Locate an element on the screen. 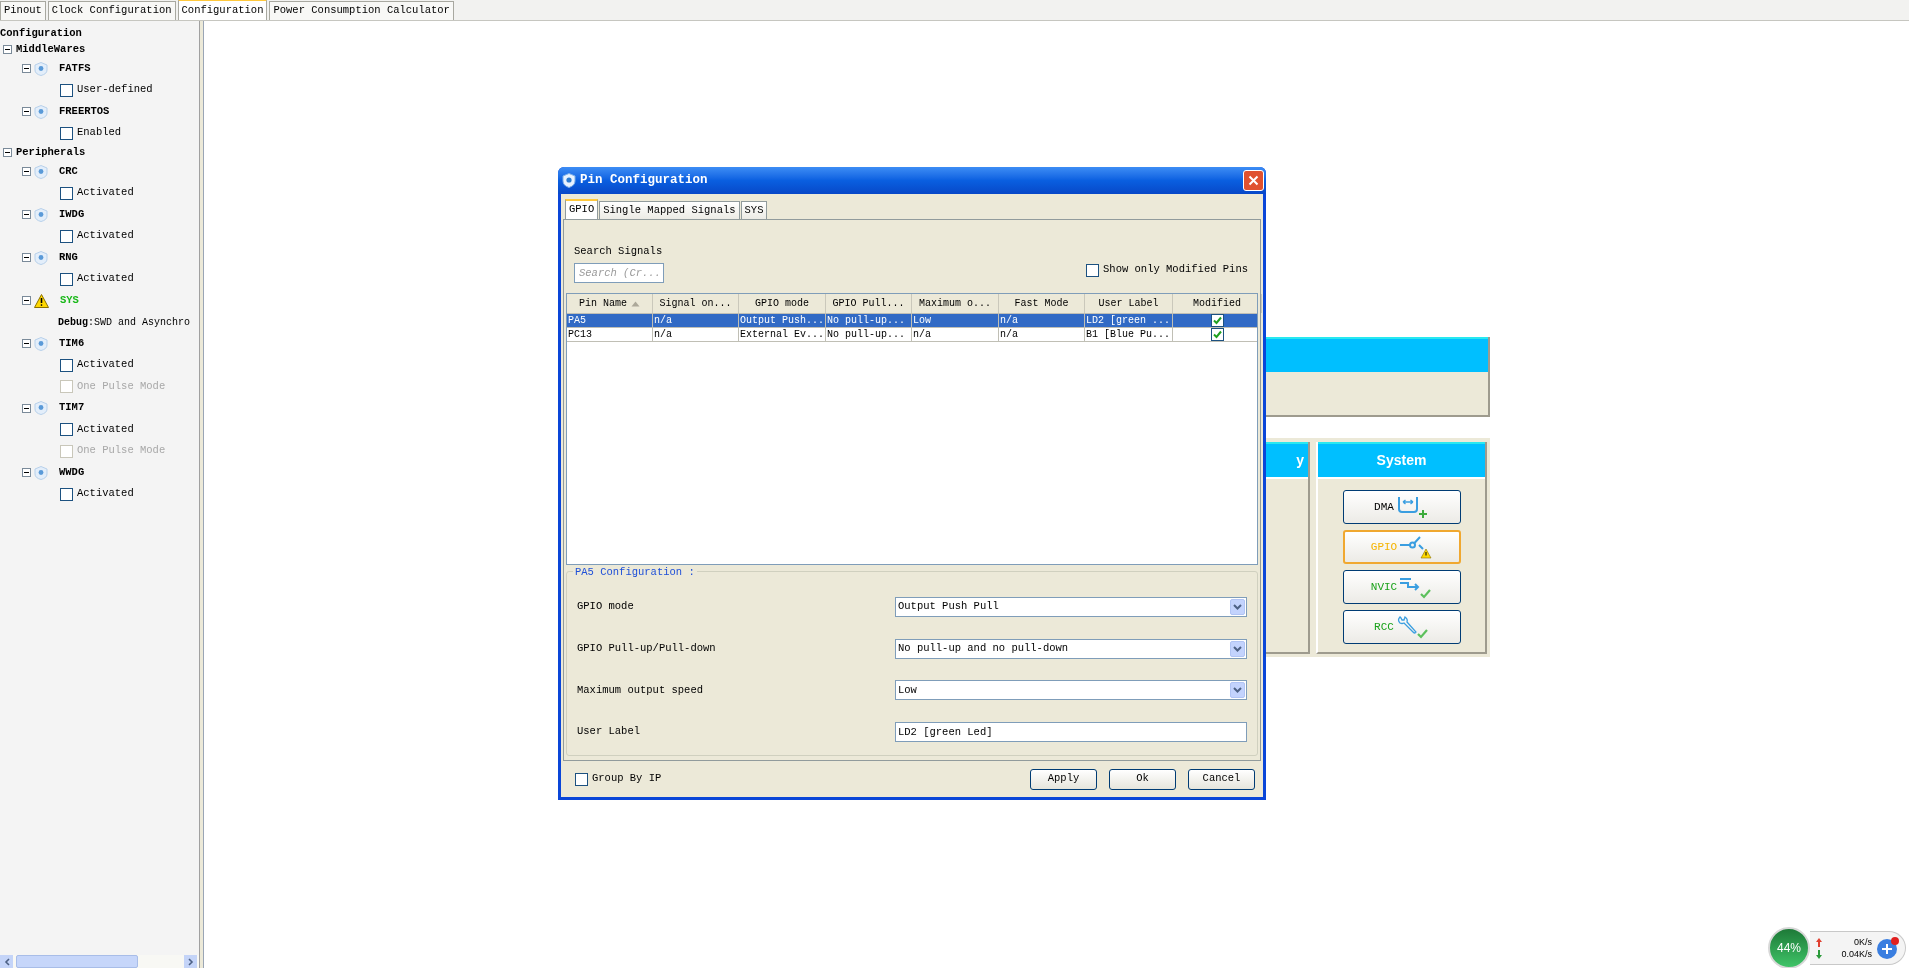 This screenshot has width=1909, height=968. text-field: LD2 [green Led] is located at coordinates (1071, 732).